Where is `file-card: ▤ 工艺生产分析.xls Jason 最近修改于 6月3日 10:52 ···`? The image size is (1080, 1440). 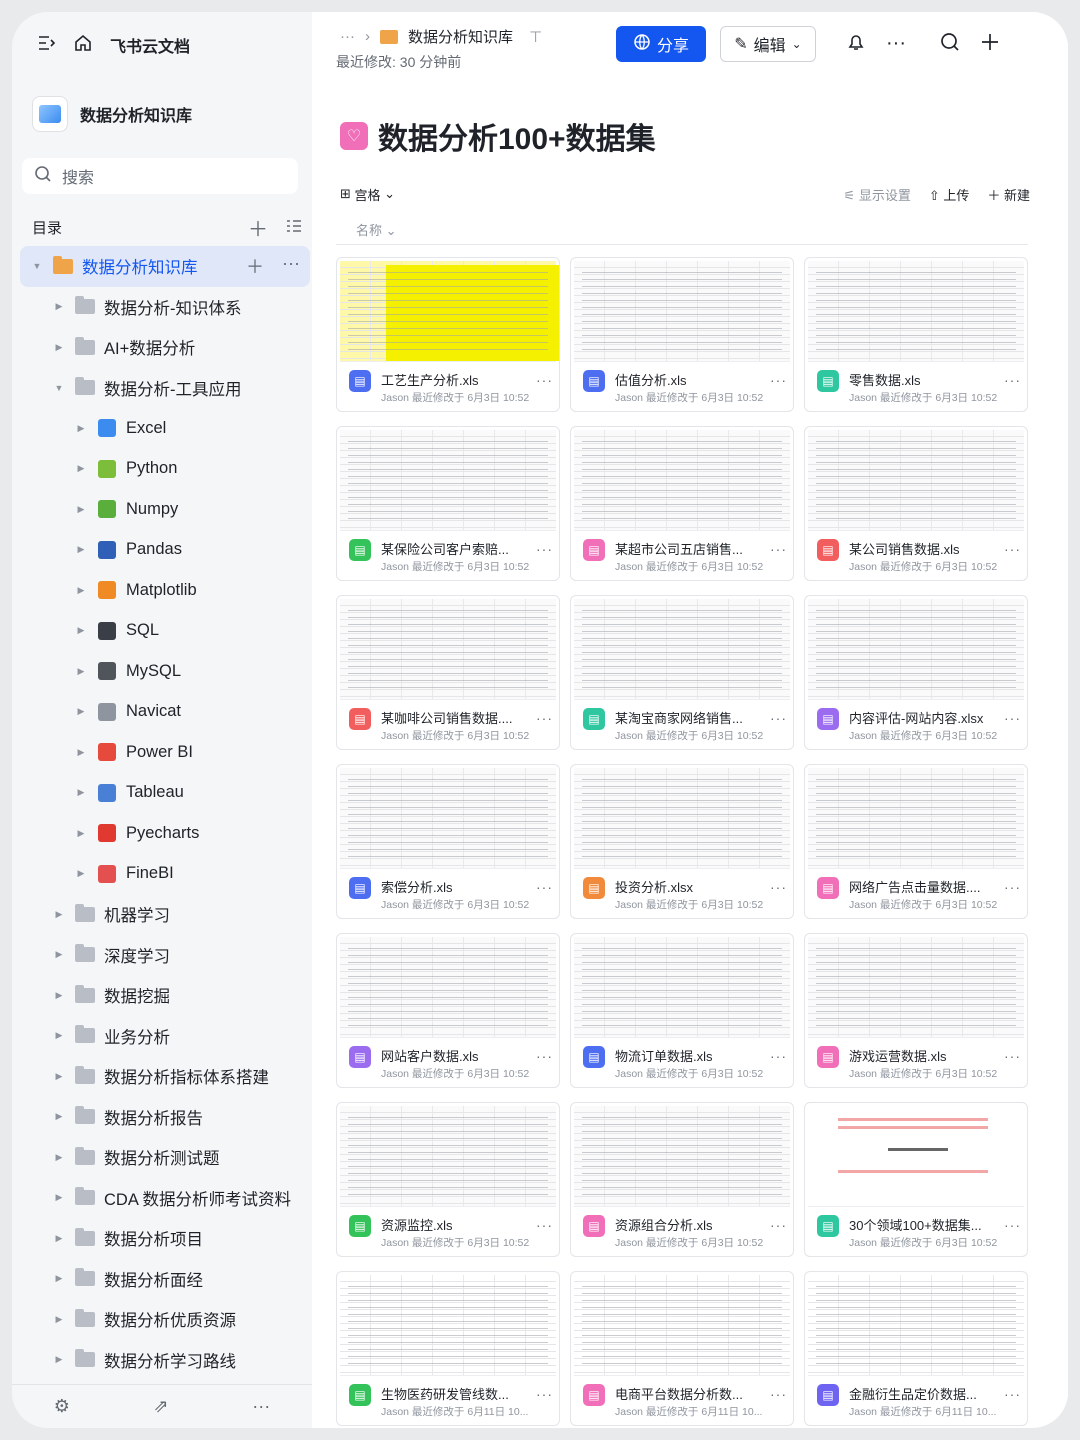
file-card: ▤ 工艺生产分析.xls Jason 最近修改于 6月3日 10:52 ··· is located at coordinates (448, 334).